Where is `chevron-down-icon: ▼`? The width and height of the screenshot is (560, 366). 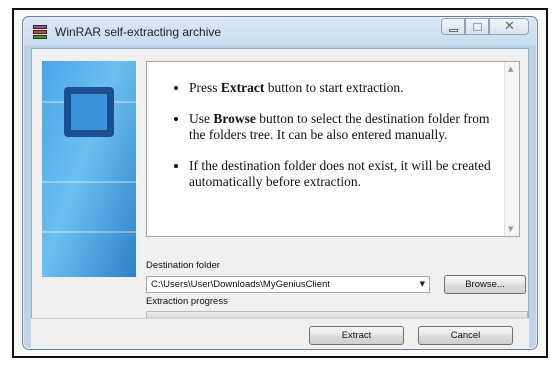
chevron-down-icon: ▼ is located at coordinates (422, 284).